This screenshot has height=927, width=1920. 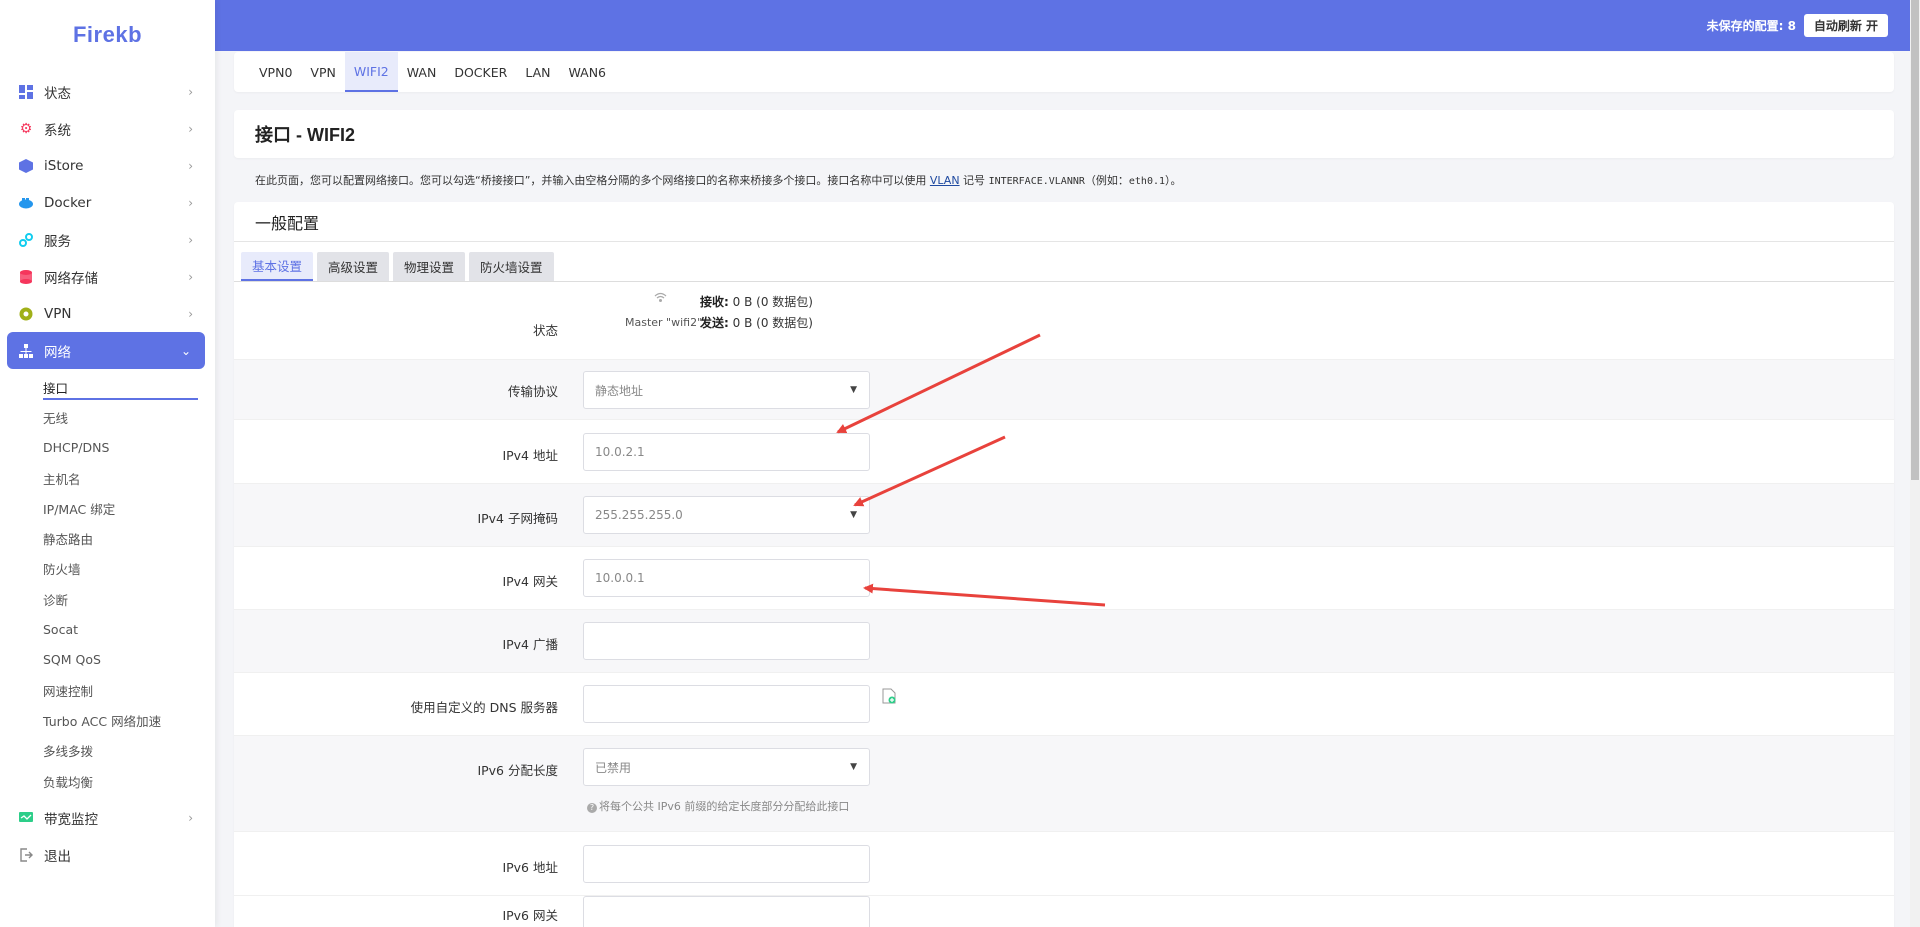 I want to click on field-label: 使用自定义的 DNS 服务器, so click(x=484, y=707).